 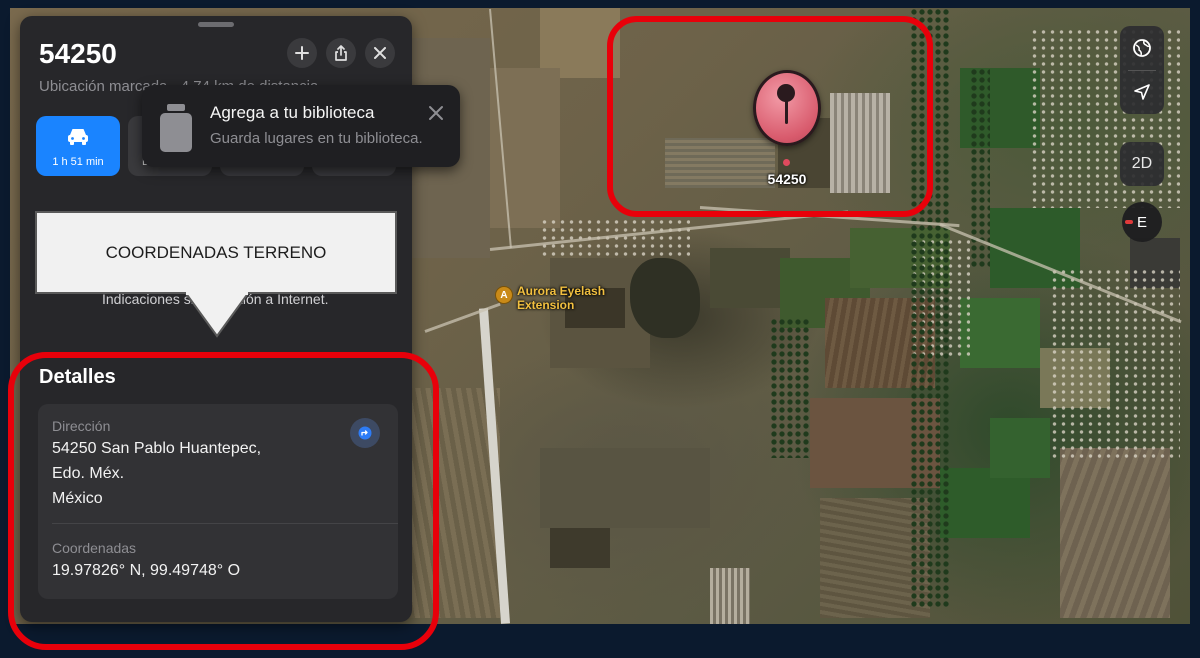 What do you see at coordinates (615, 238) in the screenshot?
I see `map-village` at bounding box center [615, 238].